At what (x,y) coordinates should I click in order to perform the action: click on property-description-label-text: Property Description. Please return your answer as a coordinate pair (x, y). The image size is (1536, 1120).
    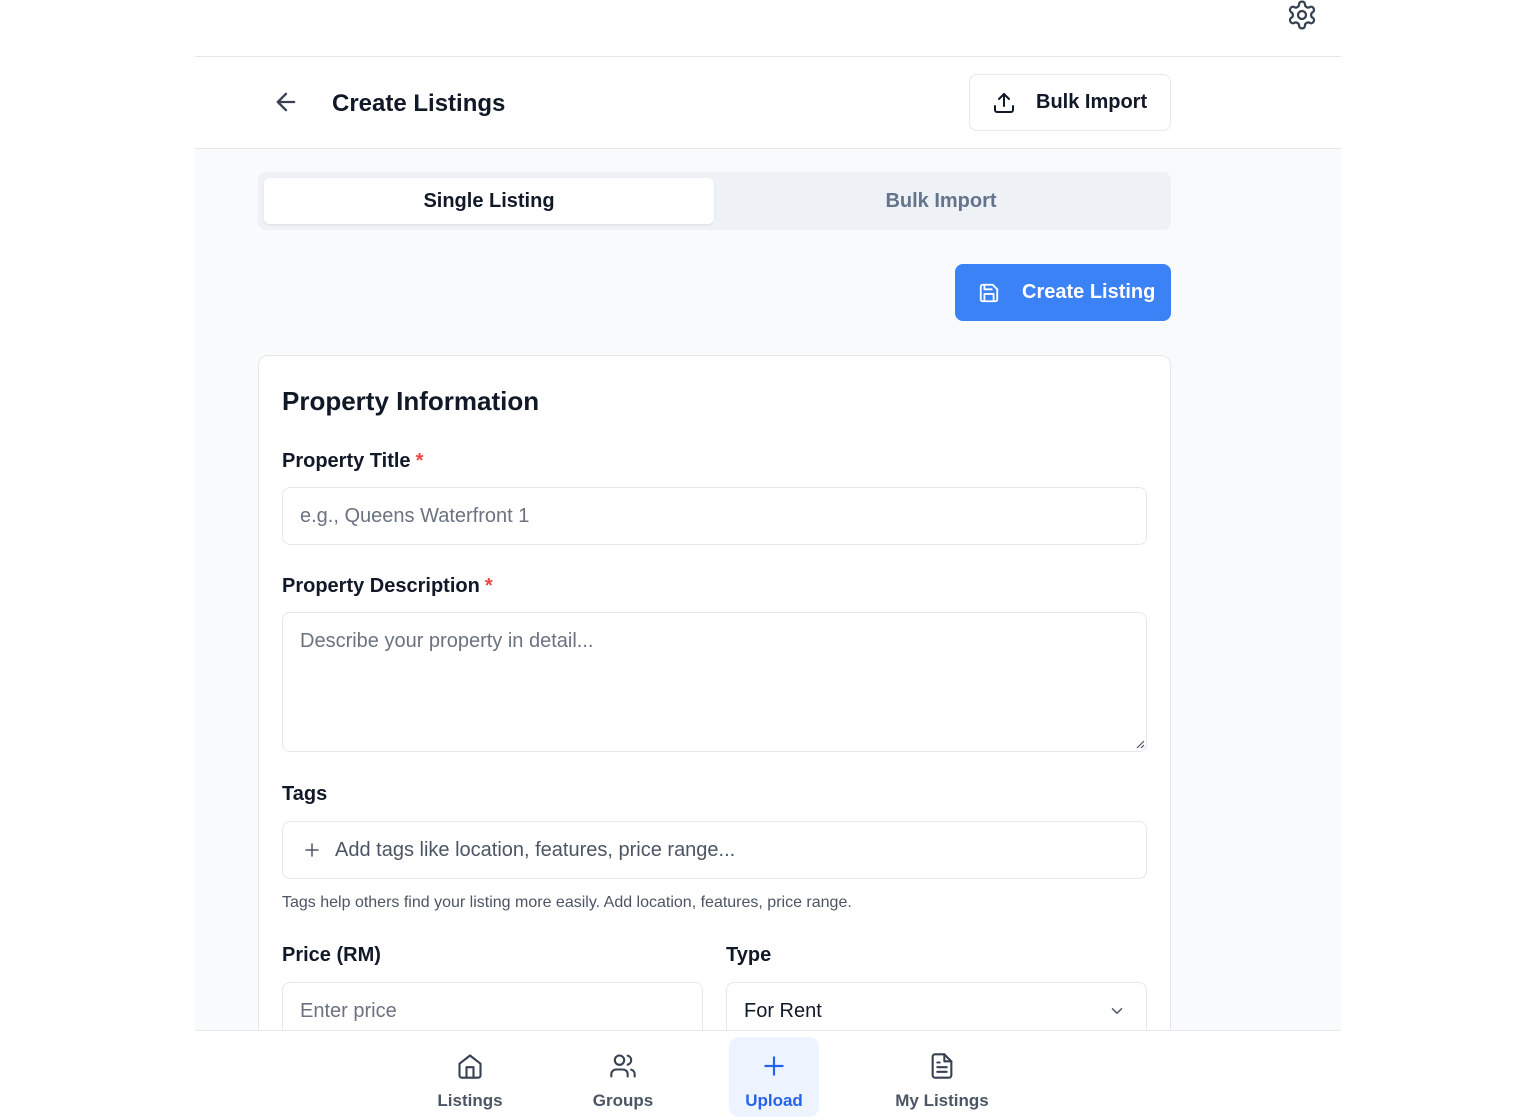
    Looking at the image, I should click on (381, 586).